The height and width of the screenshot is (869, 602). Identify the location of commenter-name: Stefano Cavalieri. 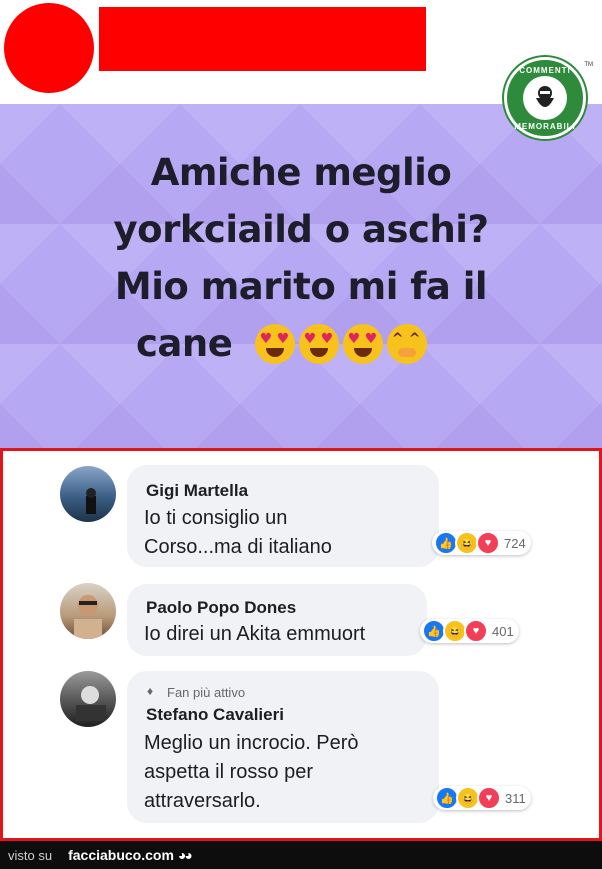
(215, 715).